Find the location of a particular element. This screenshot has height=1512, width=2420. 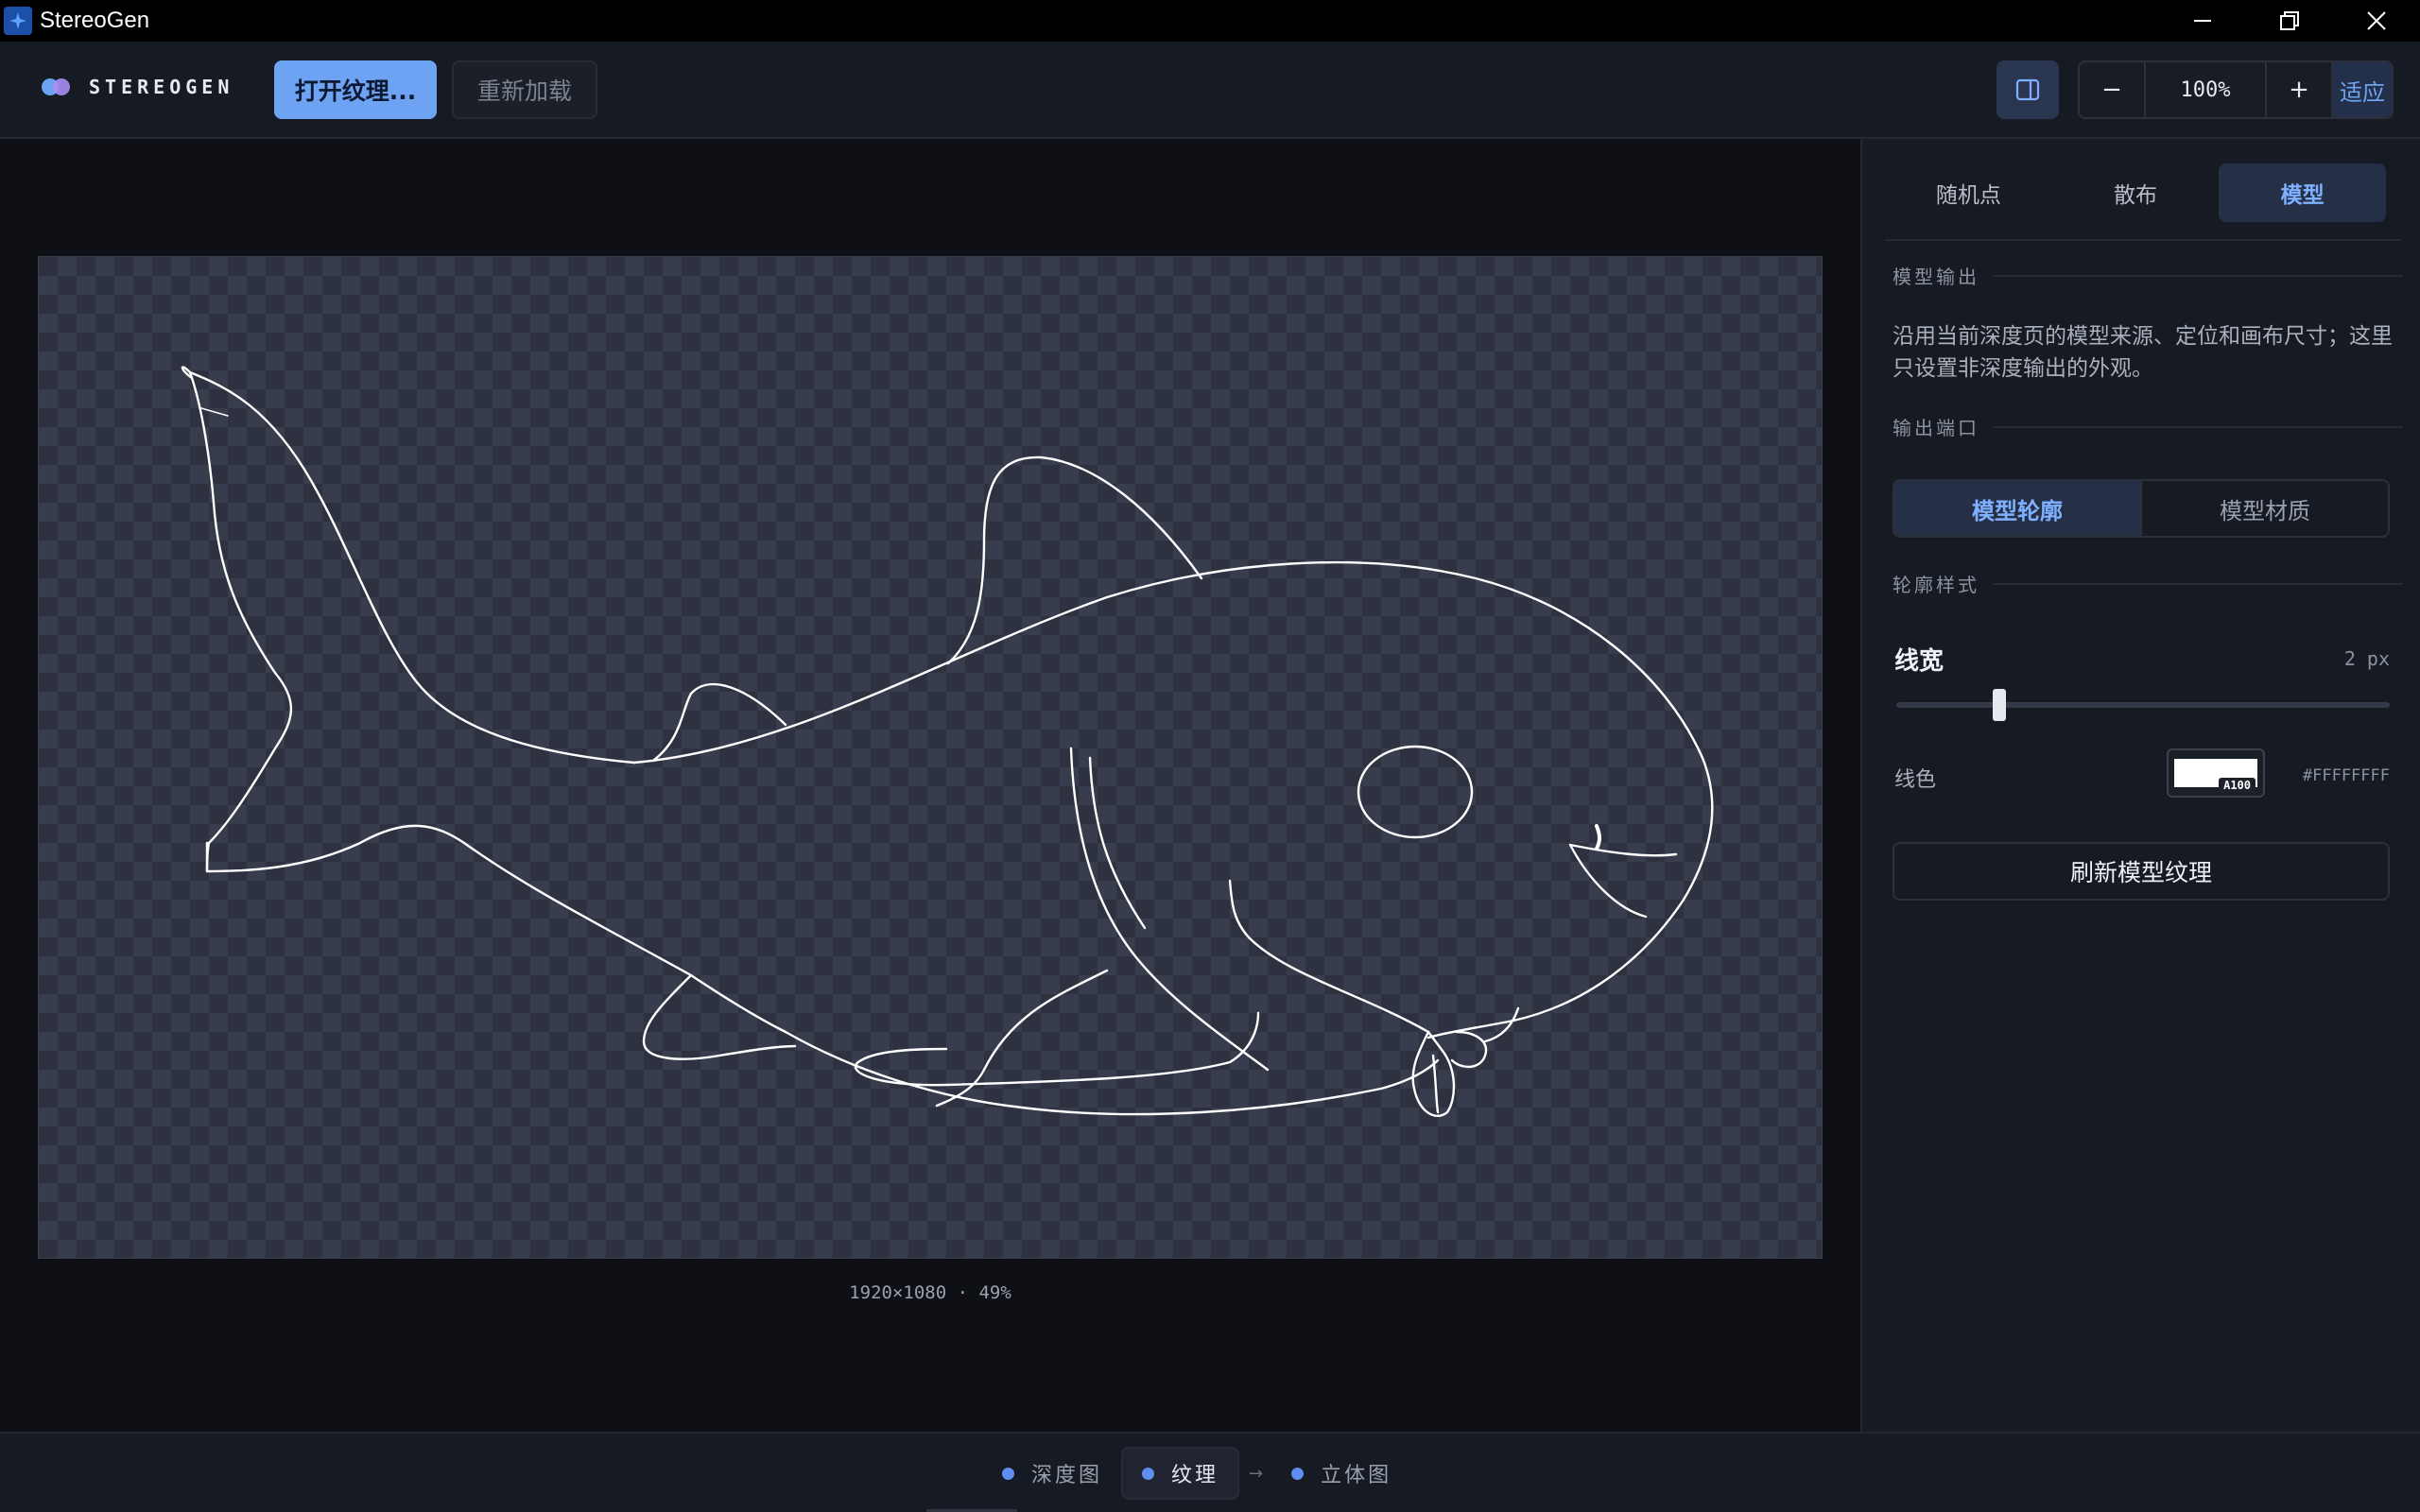

output-port-selector: 模型轮廓 模型材质 is located at coordinates (2141, 508).